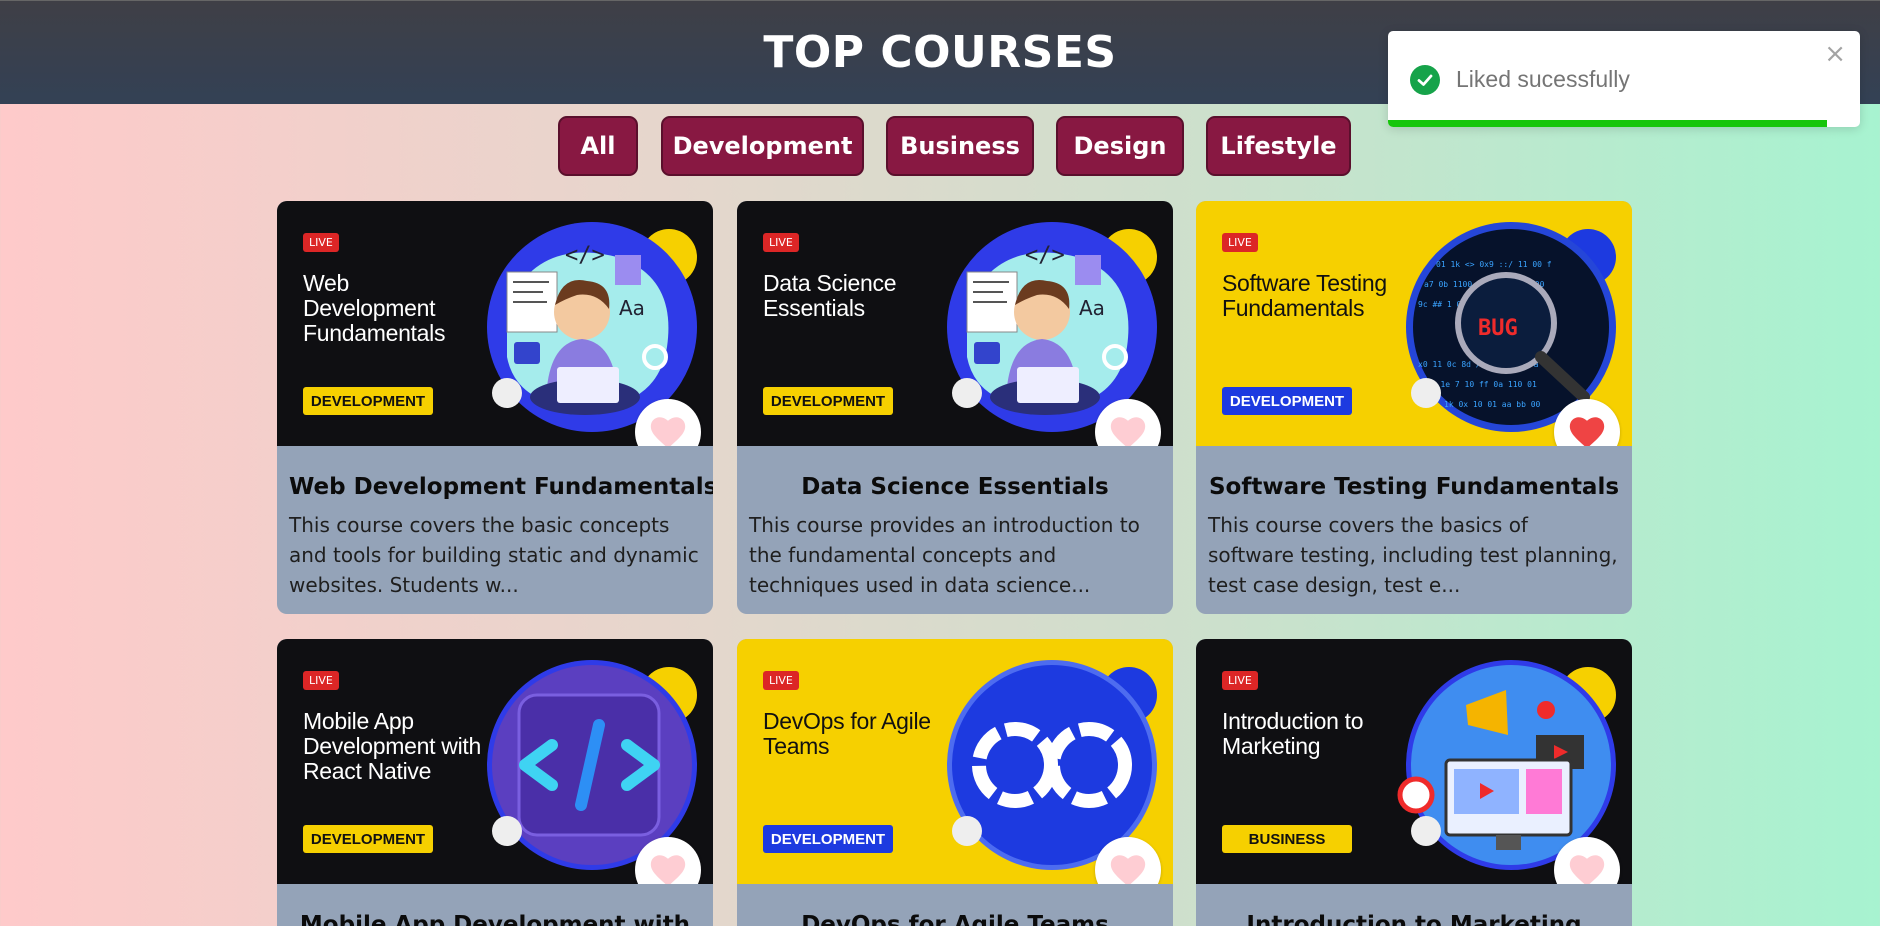 The width and height of the screenshot is (1880, 926). What do you see at coordinates (830, 295) in the screenshot?
I see `thumbnail-title: Data Science Essentials` at bounding box center [830, 295].